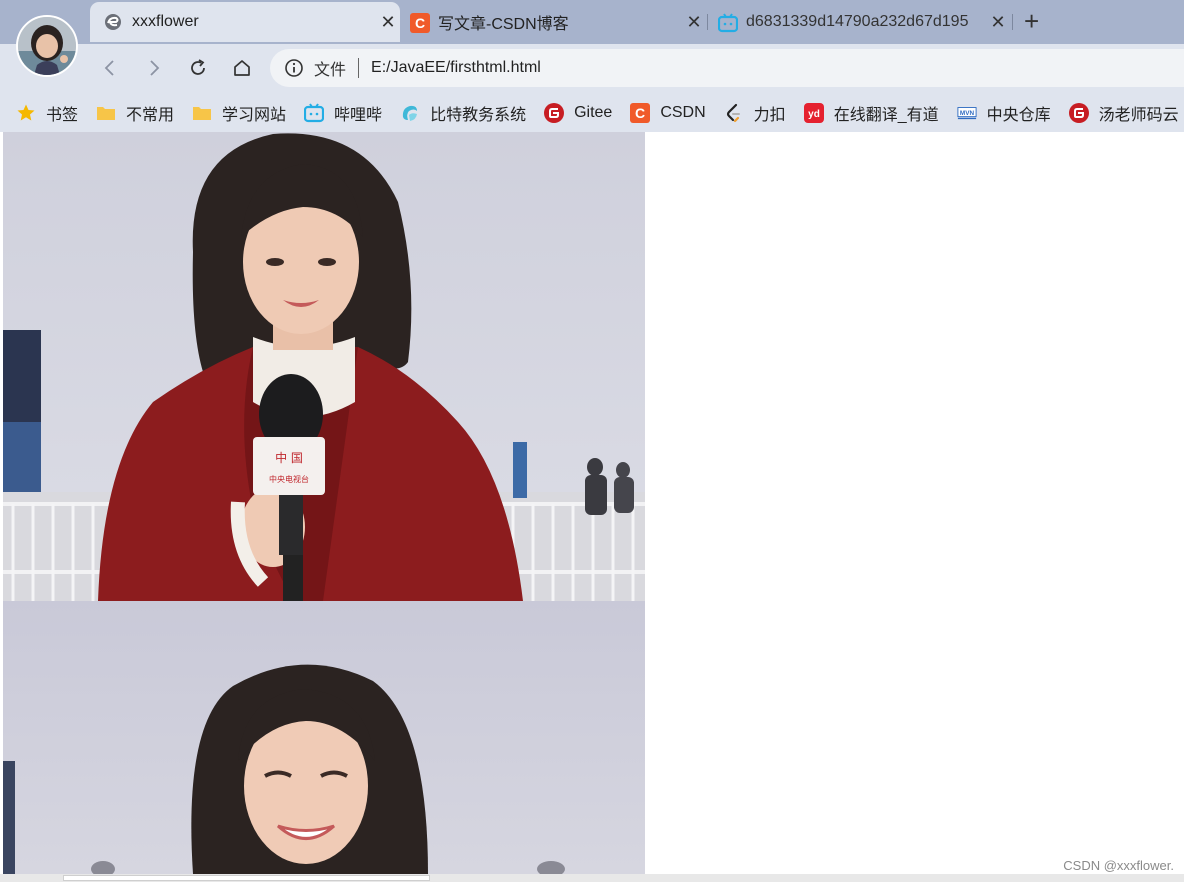 This screenshot has height=882, width=1184. What do you see at coordinates (734, 113) in the screenshot?
I see `leetcode-icon` at bounding box center [734, 113].